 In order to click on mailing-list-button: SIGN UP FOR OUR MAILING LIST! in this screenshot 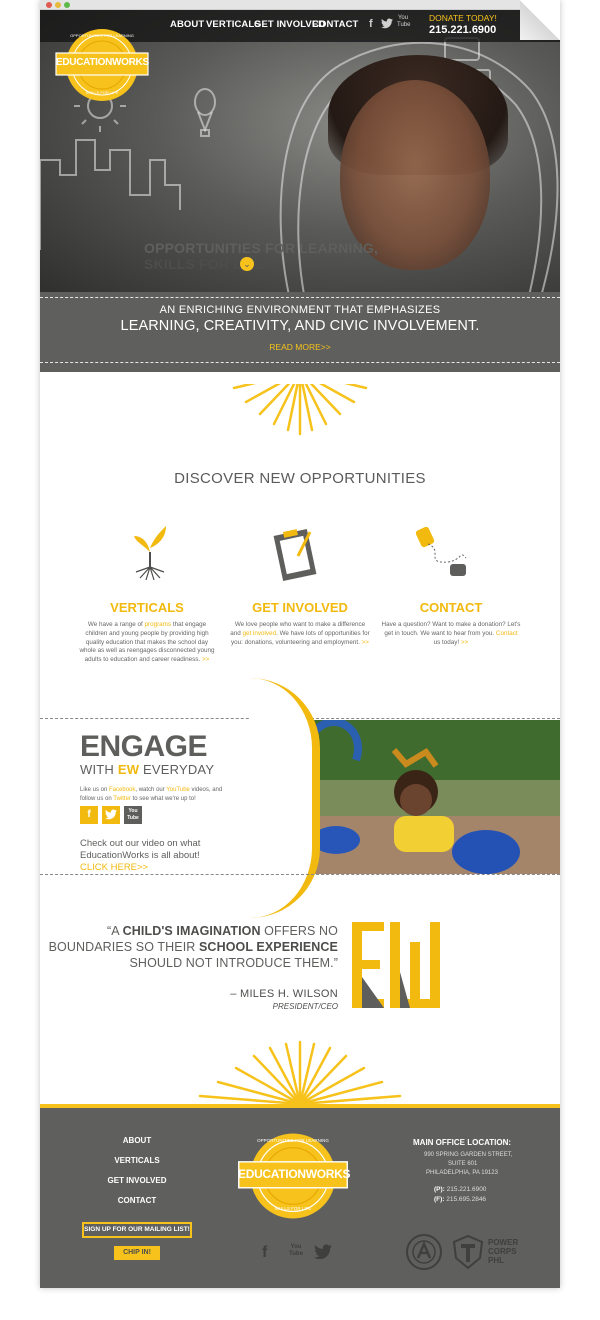, I will do `click(137, 1230)`.